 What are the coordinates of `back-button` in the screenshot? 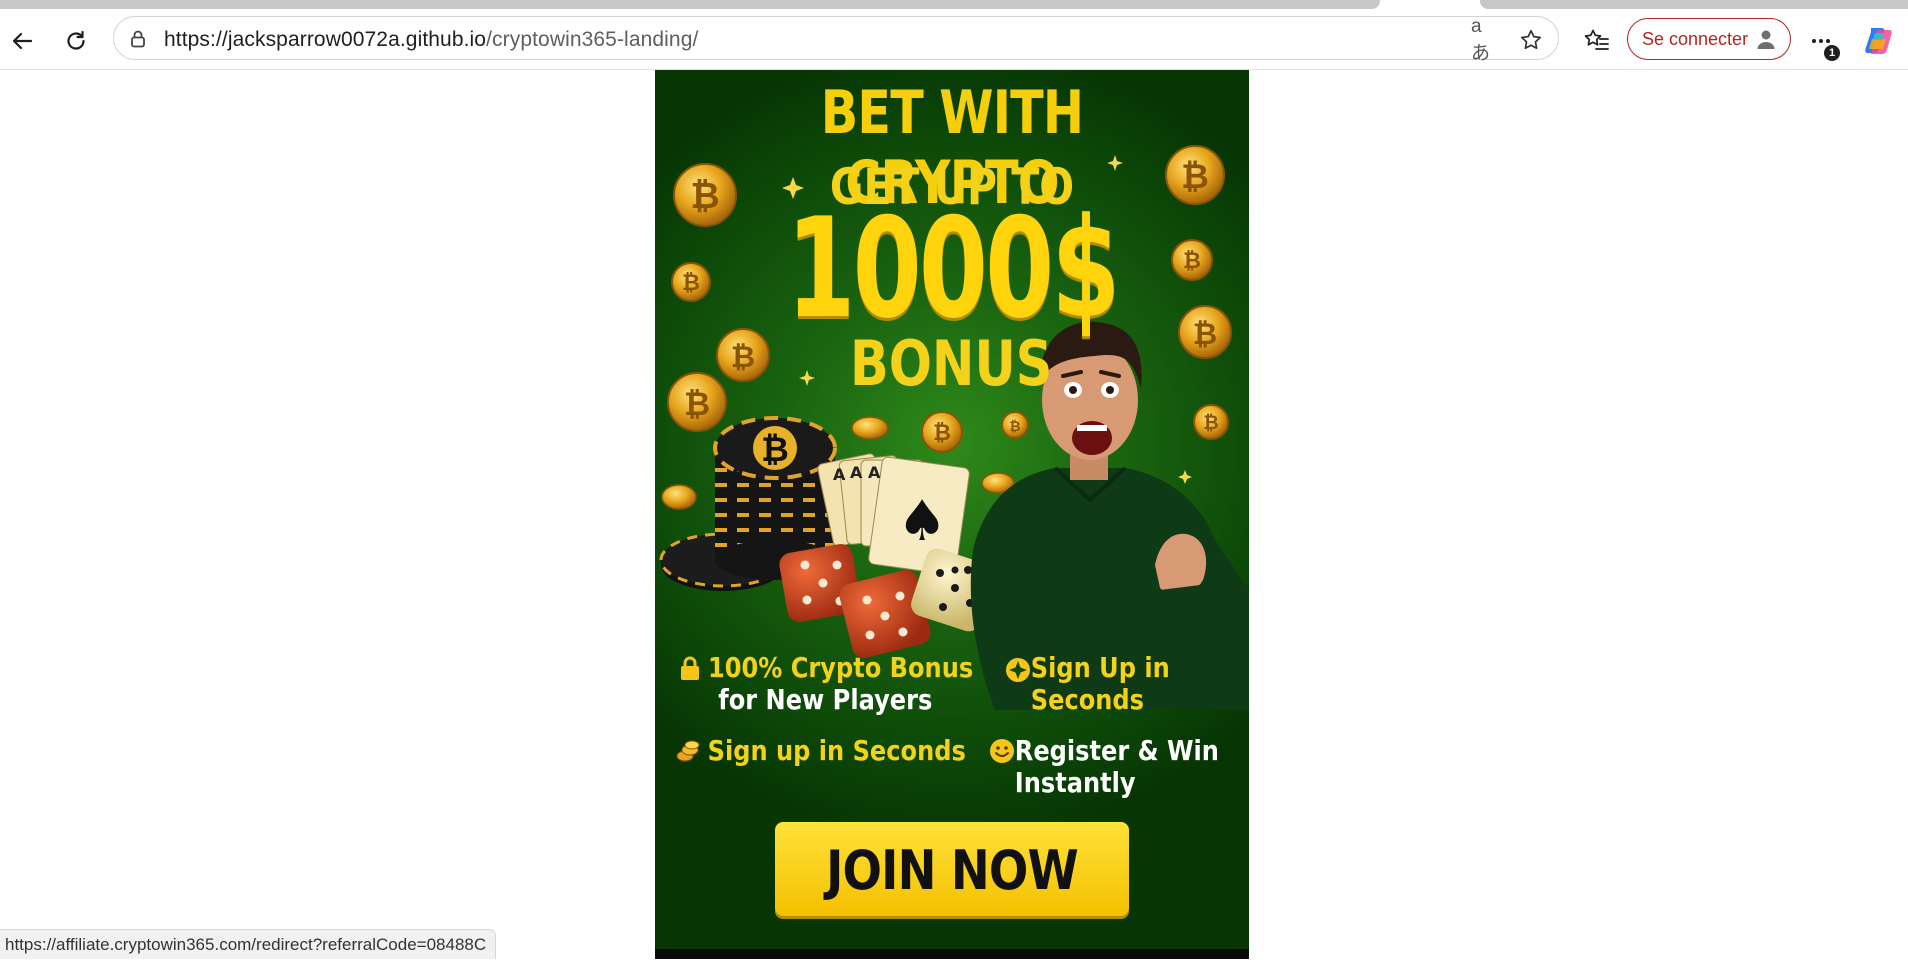 It's located at (22, 41).